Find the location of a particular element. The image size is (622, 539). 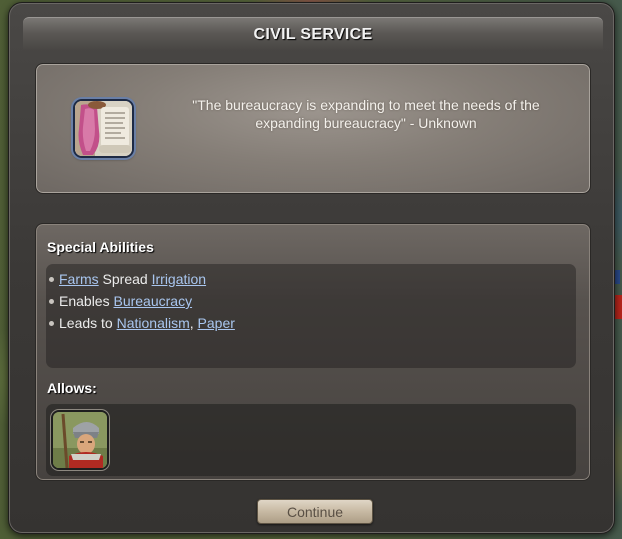

link-bureaucracy: Bureaucracy is located at coordinates (152, 301).